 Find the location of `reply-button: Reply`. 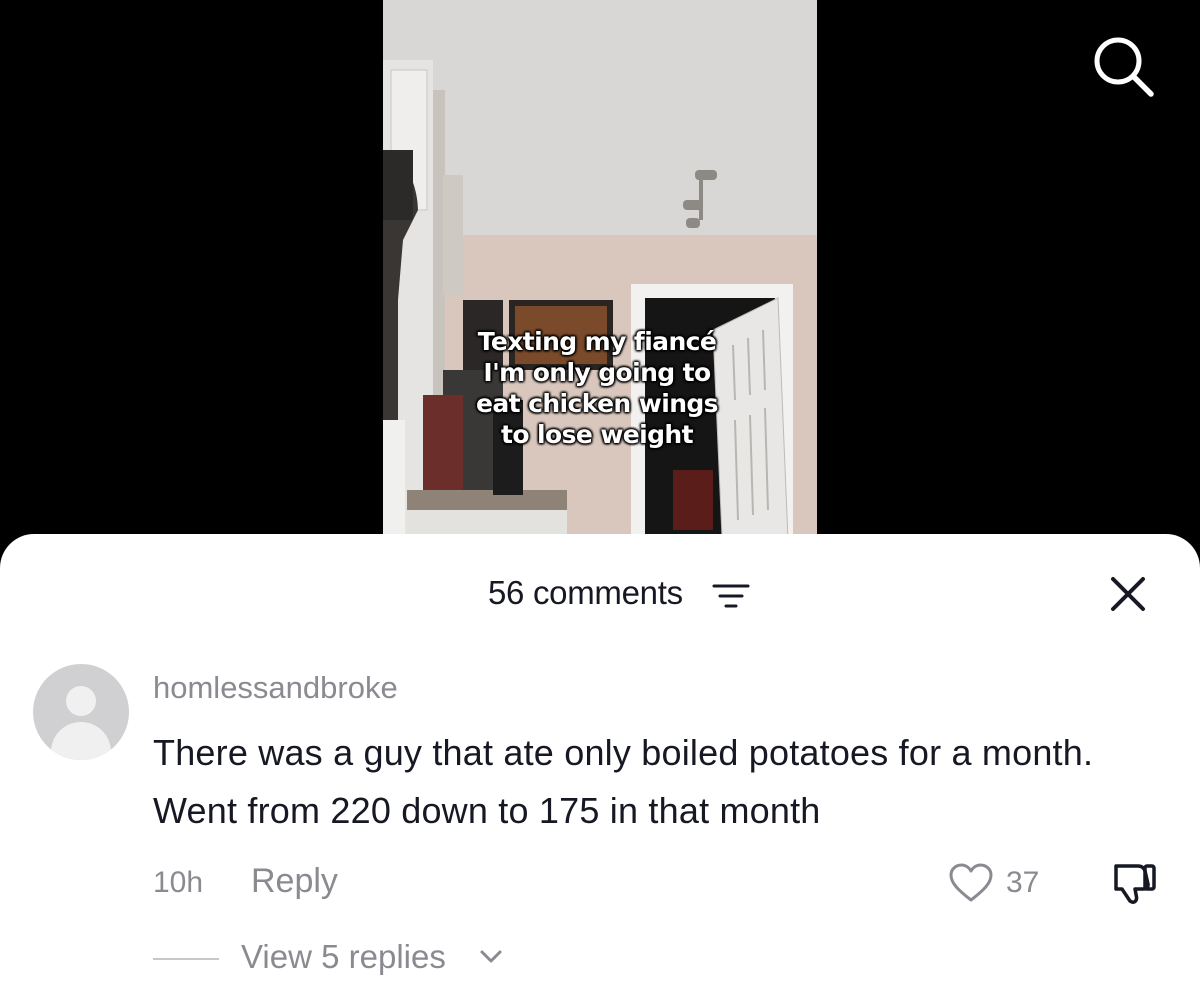

reply-button: Reply is located at coordinates (294, 881).